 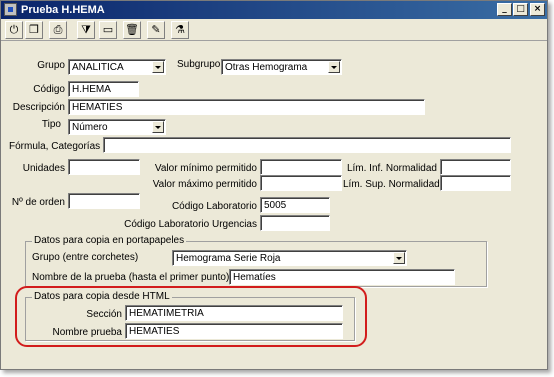 What do you see at coordinates (102, 296) in the screenshot?
I see `html-copy-group-title: Datos para copia desde HTML` at bounding box center [102, 296].